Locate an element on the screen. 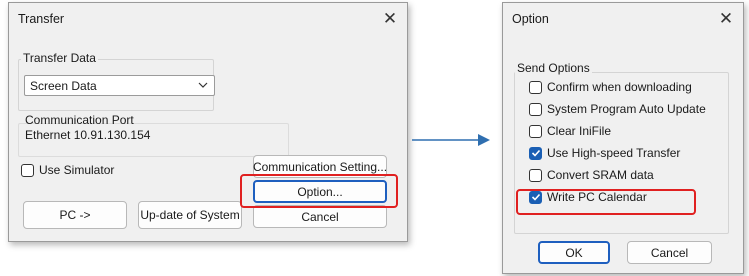 The width and height of the screenshot is (749, 276). update-system-button: Up-date of System is located at coordinates (190, 215).